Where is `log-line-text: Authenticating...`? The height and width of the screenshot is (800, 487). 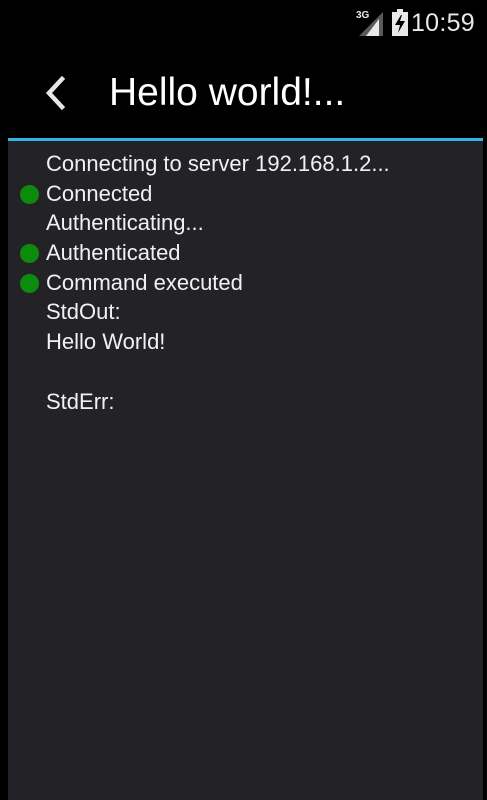 log-line-text: Authenticating... is located at coordinates (125, 223).